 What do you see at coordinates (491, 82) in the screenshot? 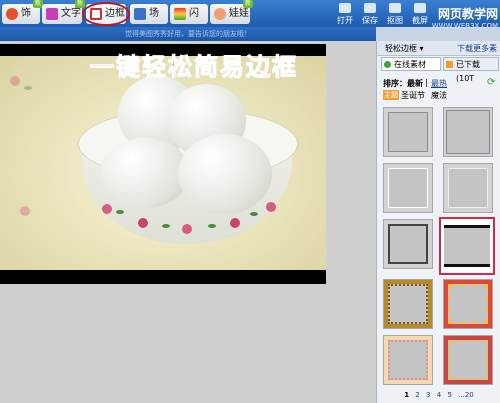
I see `refresh-icon: ⟳` at bounding box center [491, 82].